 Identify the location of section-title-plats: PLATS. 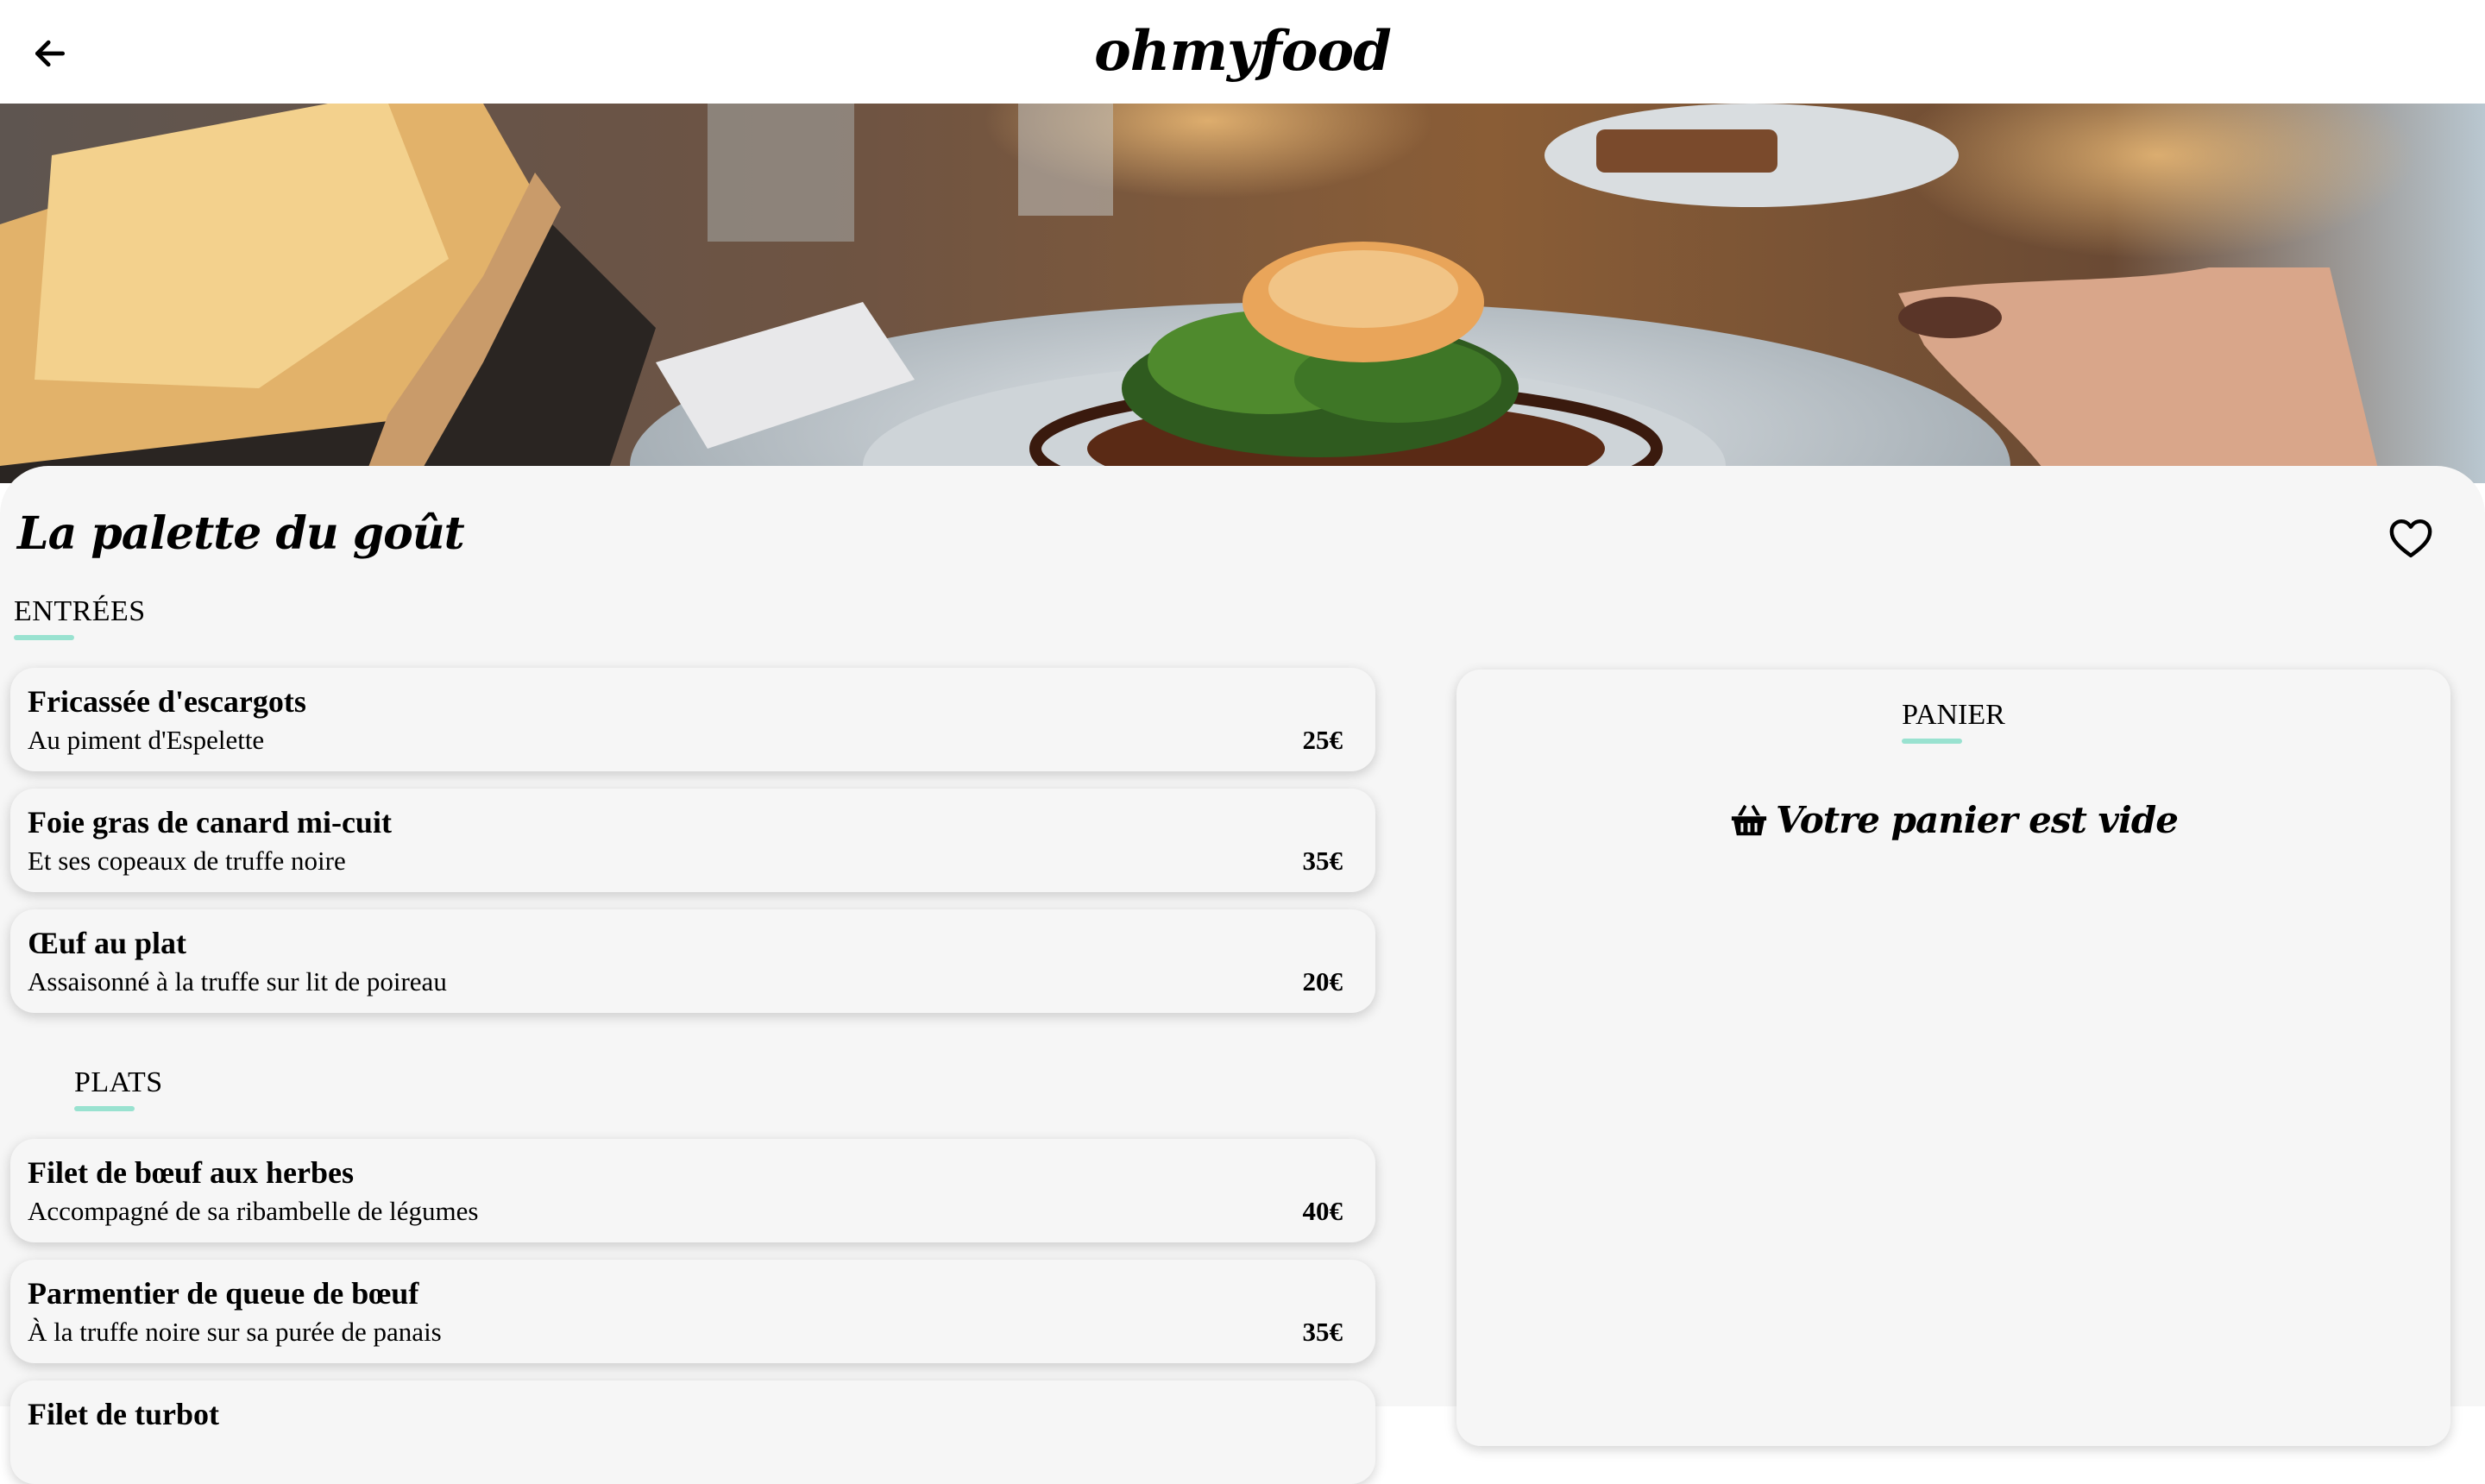
(118, 1088).